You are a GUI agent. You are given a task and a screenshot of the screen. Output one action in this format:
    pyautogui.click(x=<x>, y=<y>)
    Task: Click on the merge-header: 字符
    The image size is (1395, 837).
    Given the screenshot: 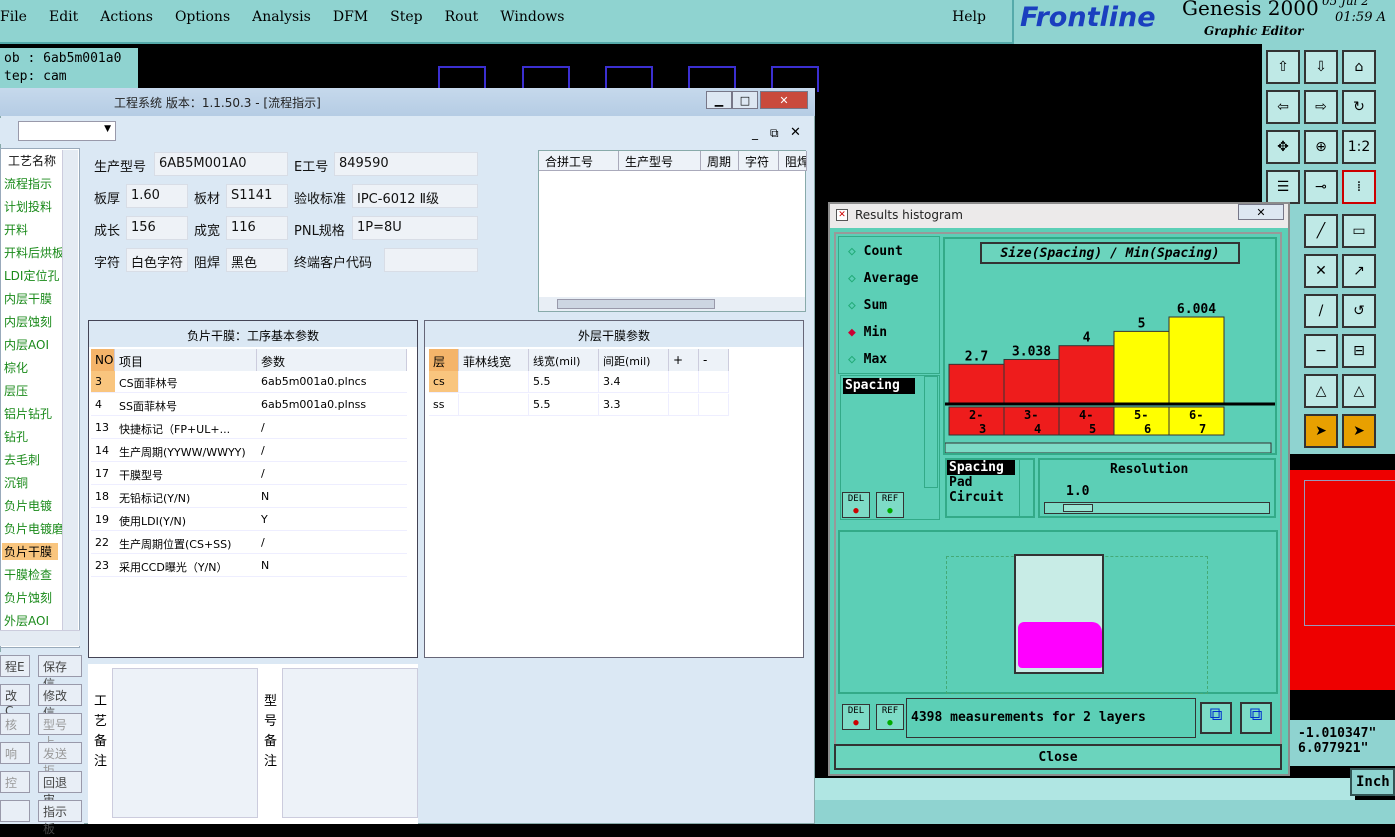 What is the action you would take?
    pyautogui.click(x=759, y=161)
    